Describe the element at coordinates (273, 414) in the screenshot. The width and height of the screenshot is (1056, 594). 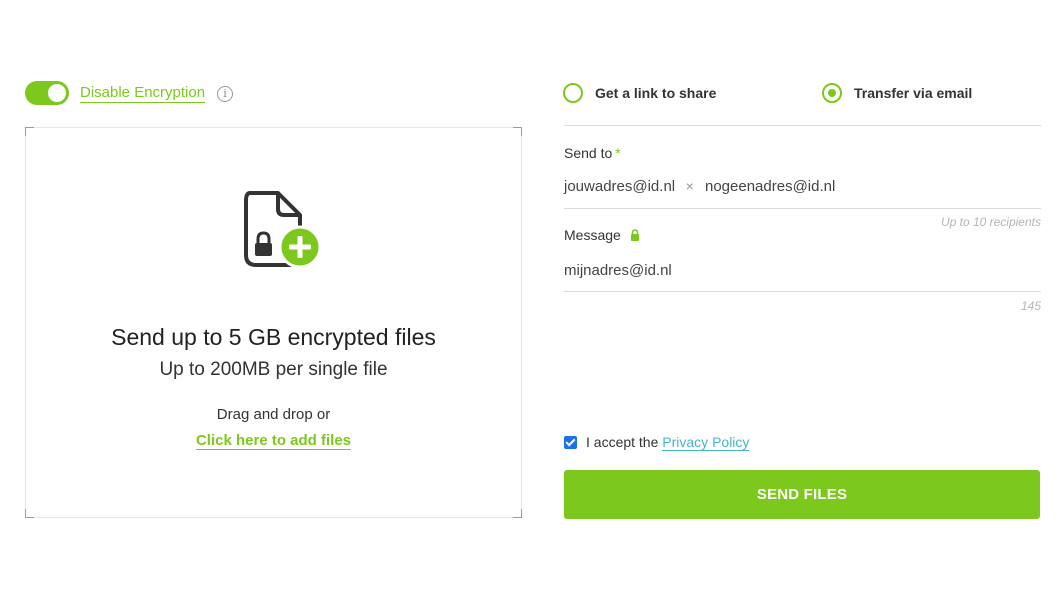
I see `drag-drop-text: Drag and drop or` at that location.